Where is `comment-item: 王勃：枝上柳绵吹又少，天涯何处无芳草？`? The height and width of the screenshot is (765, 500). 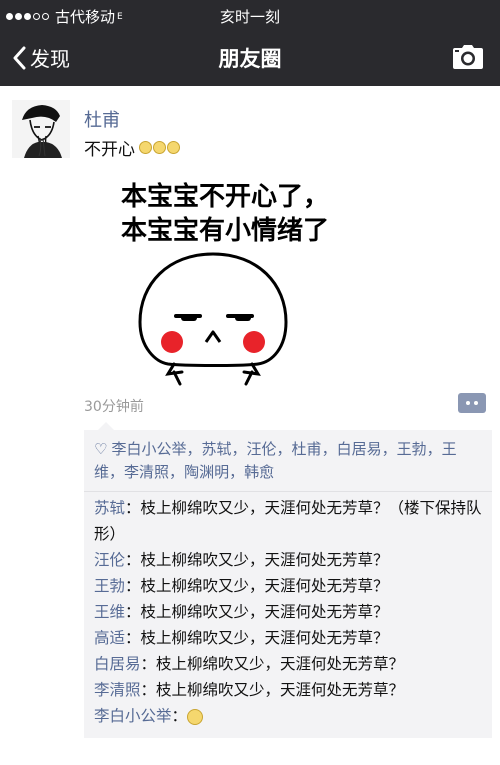
comment-item: 王勃：枝上柳绵吹又少，天涯何处无芳草？ is located at coordinates (288, 586).